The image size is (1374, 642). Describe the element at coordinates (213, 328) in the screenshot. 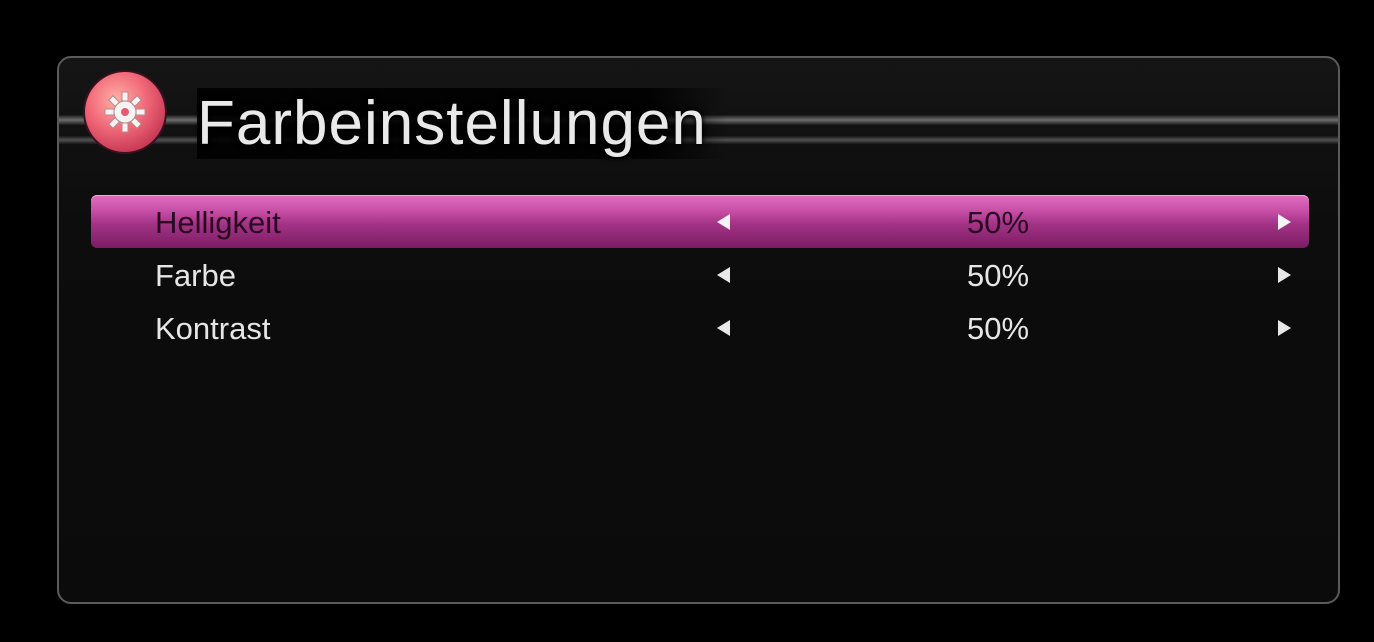

I see `menu-item-label: Kontrast` at that location.